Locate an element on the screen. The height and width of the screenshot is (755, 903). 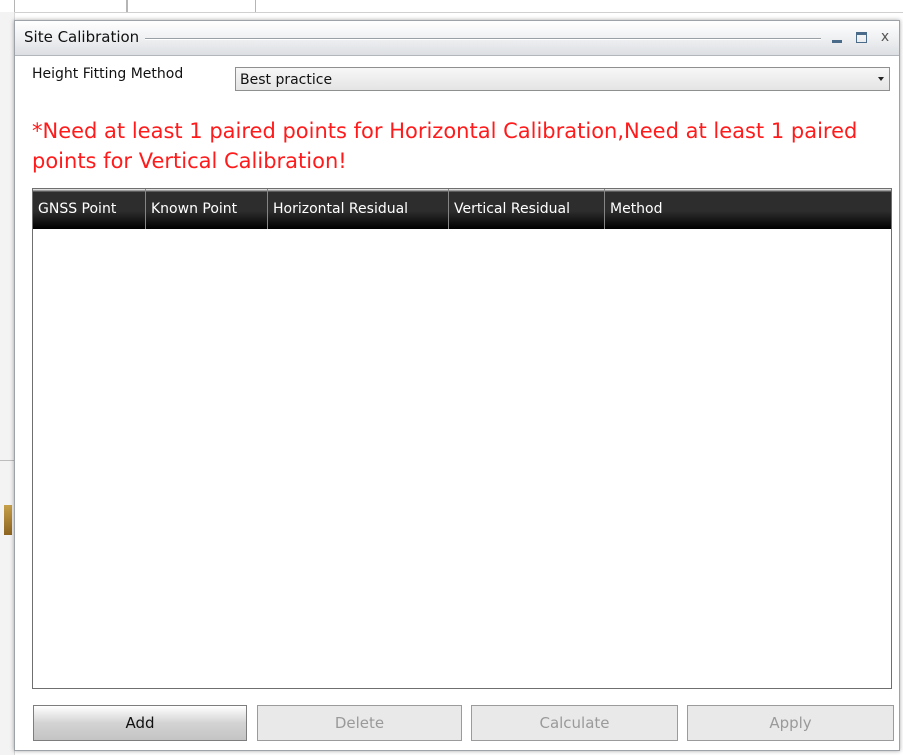
column-header-horizontal-residual: Horizontal Residual is located at coordinates (358, 209).